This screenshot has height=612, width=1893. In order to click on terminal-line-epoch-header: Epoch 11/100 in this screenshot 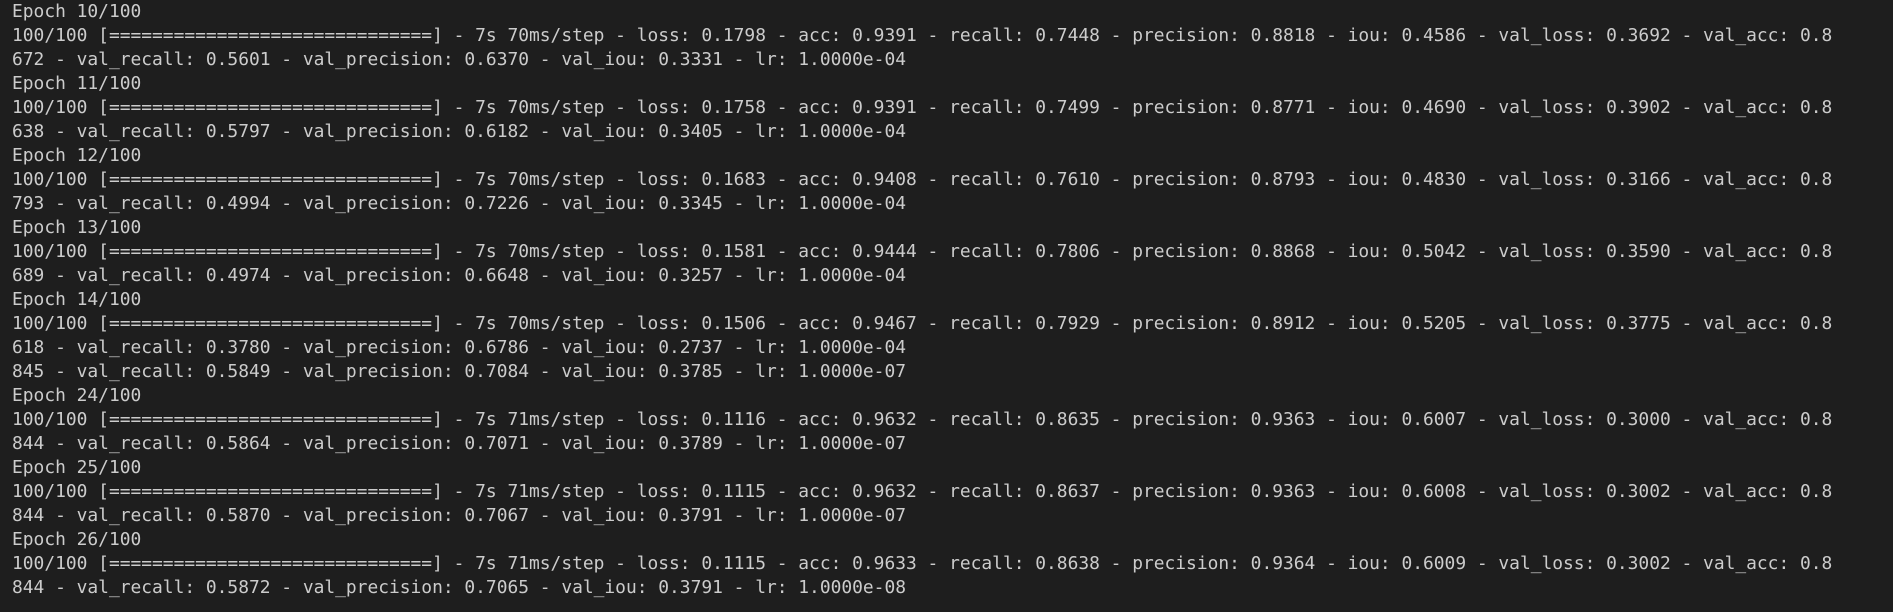, I will do `click(77, 83)`.